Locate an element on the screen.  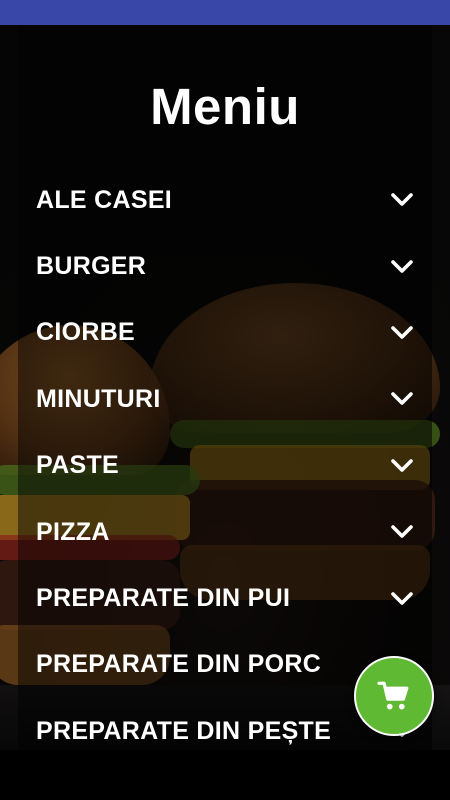
shopping-cart-icon is located at coordinates (394, 696).